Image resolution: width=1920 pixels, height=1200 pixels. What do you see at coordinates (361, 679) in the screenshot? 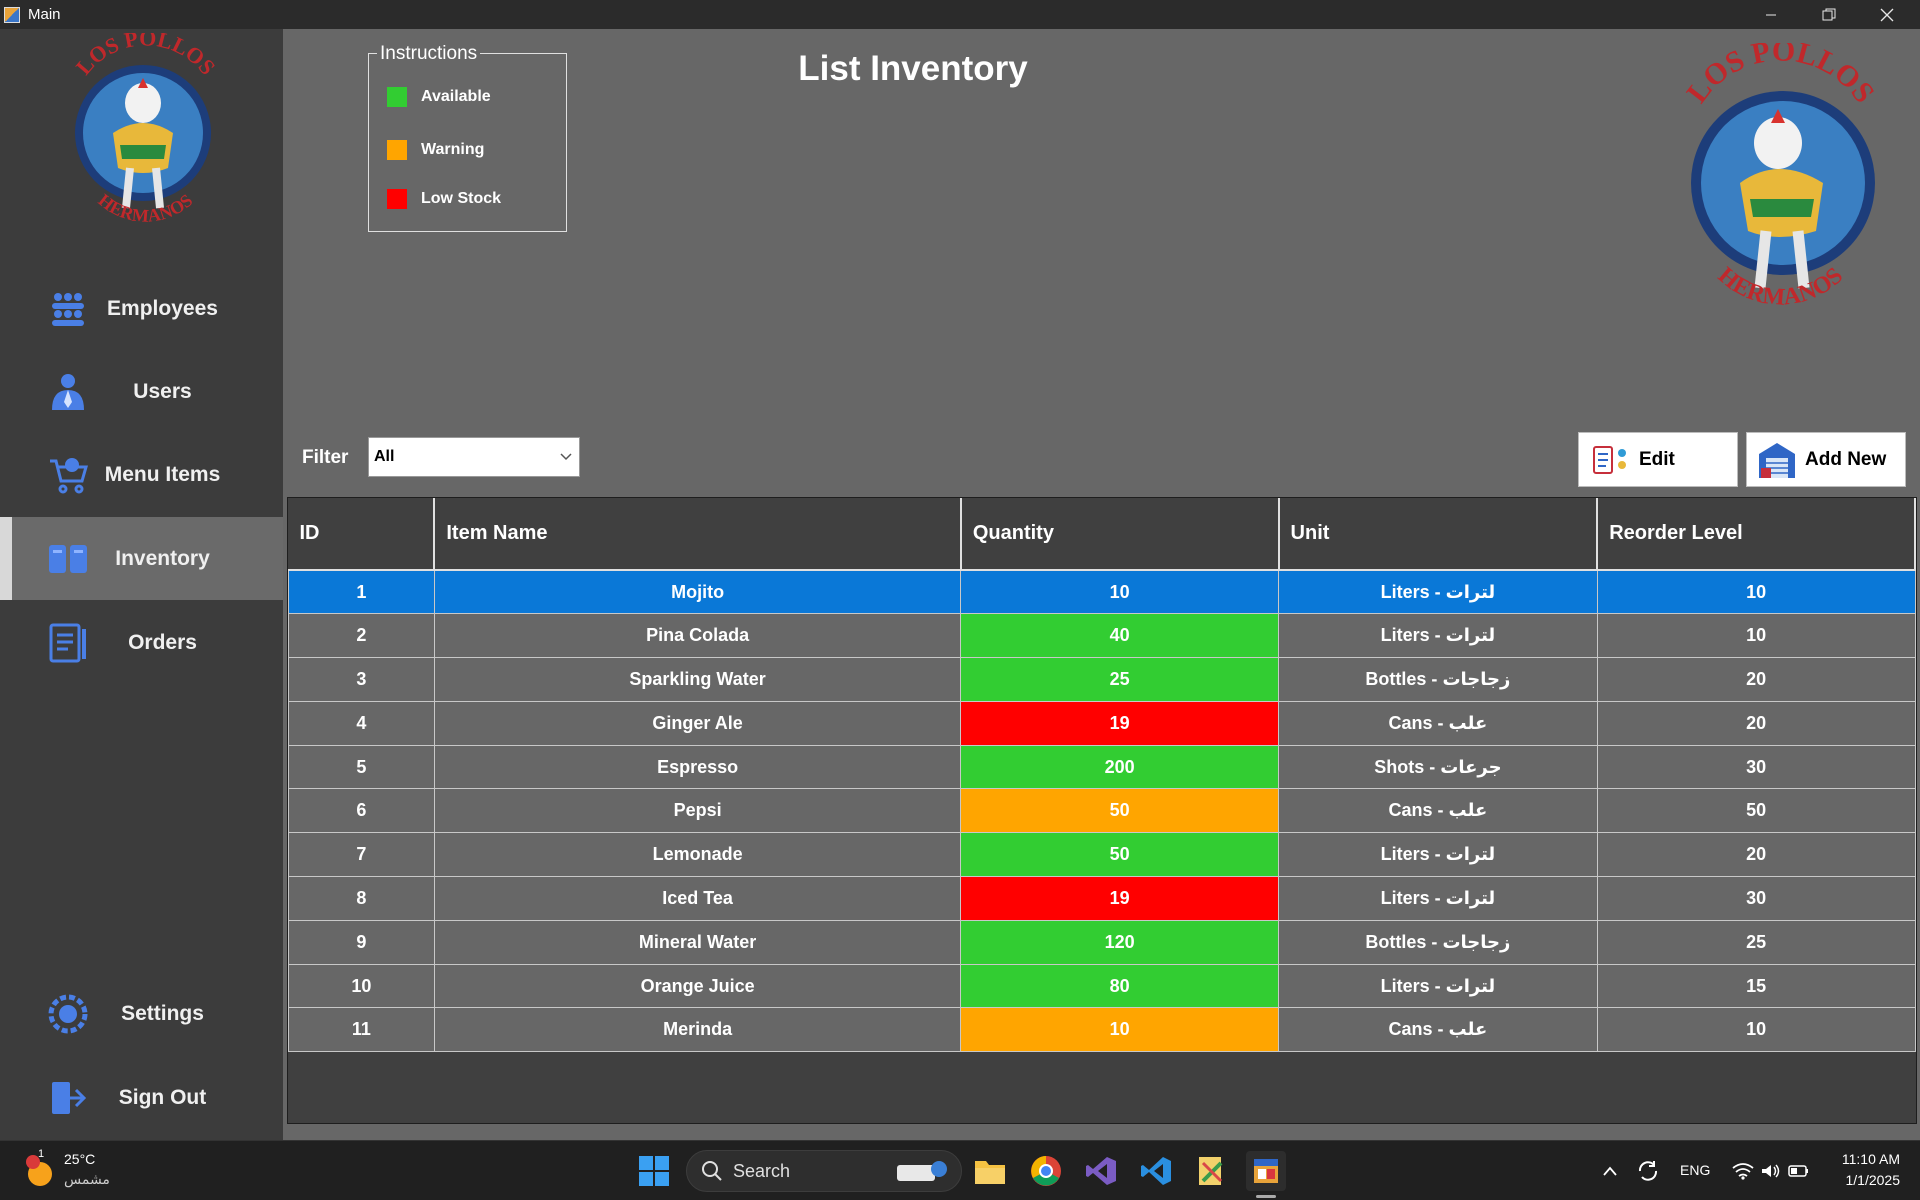
I see `cell-id: 3` at bounding box center [361, 679].